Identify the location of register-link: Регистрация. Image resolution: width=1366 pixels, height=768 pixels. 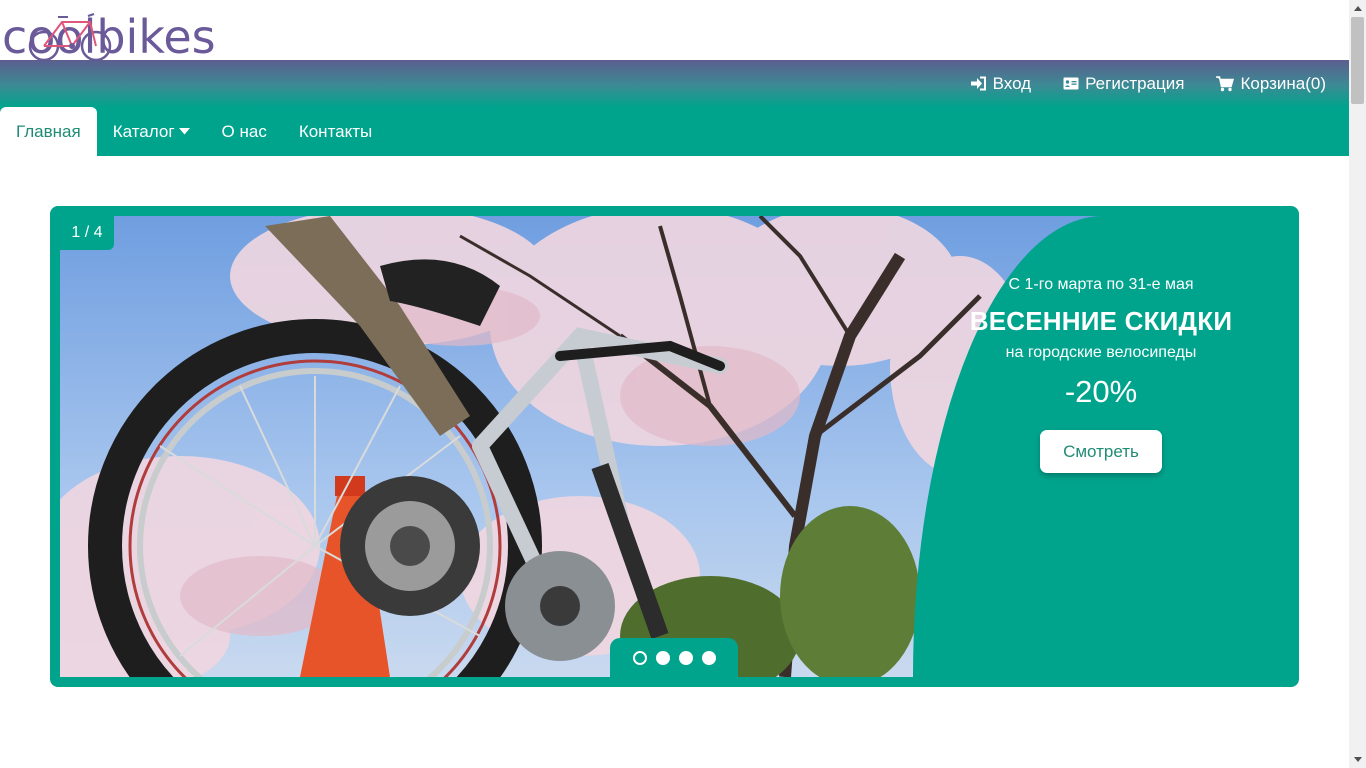
(1123, 84).